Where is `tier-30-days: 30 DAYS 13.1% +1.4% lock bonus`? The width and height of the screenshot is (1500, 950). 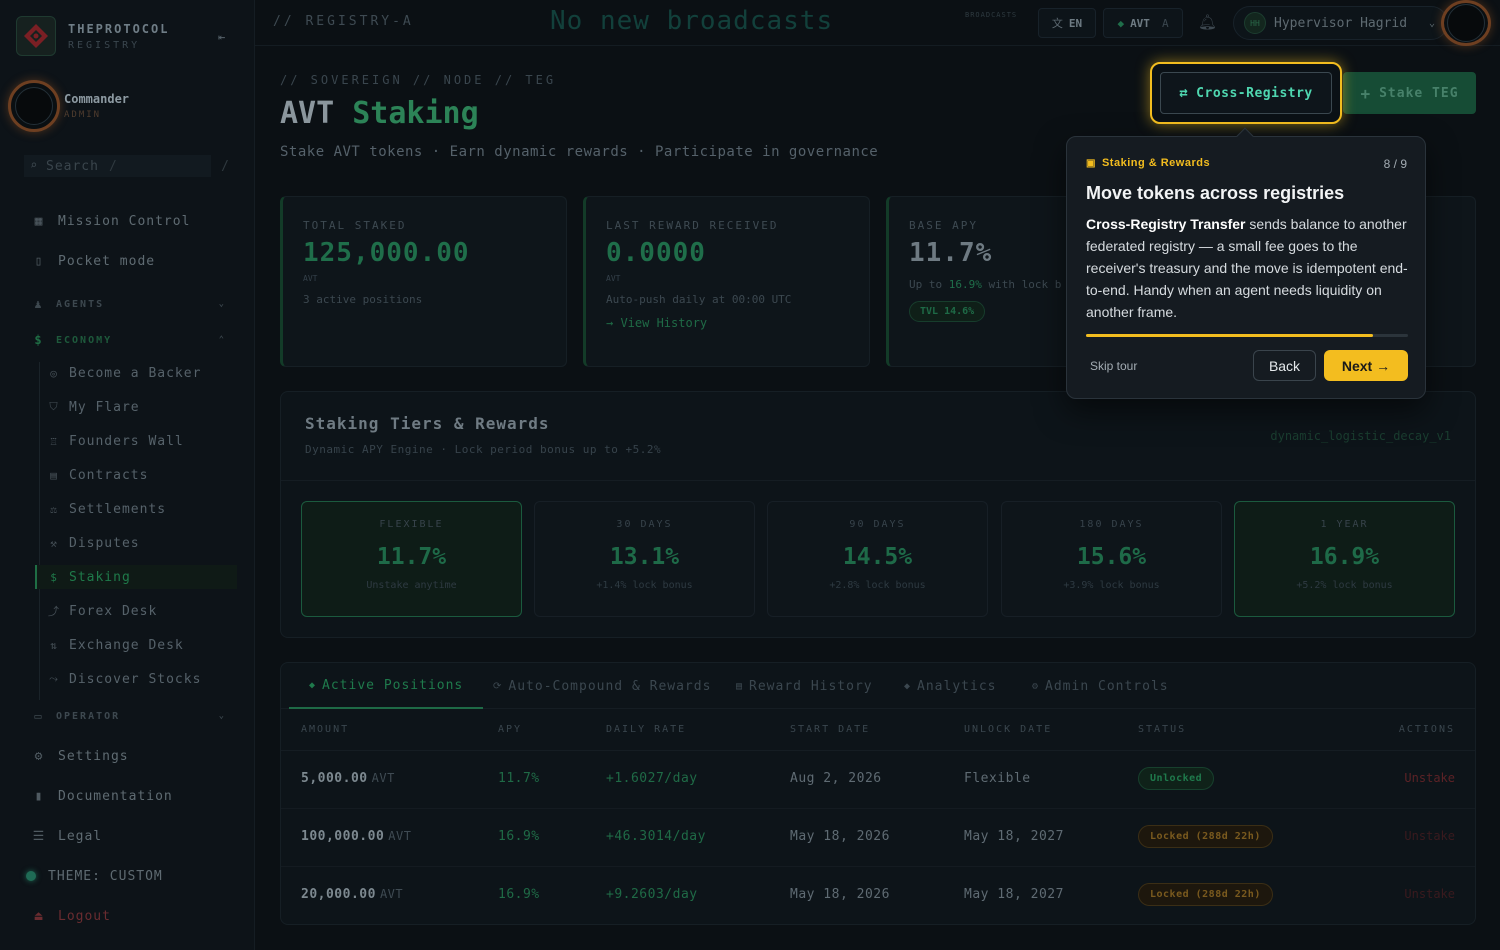 tier-30-days: 30 DAYS 13.1% +1.4% lock bonus is located at coordinates (644, 559).